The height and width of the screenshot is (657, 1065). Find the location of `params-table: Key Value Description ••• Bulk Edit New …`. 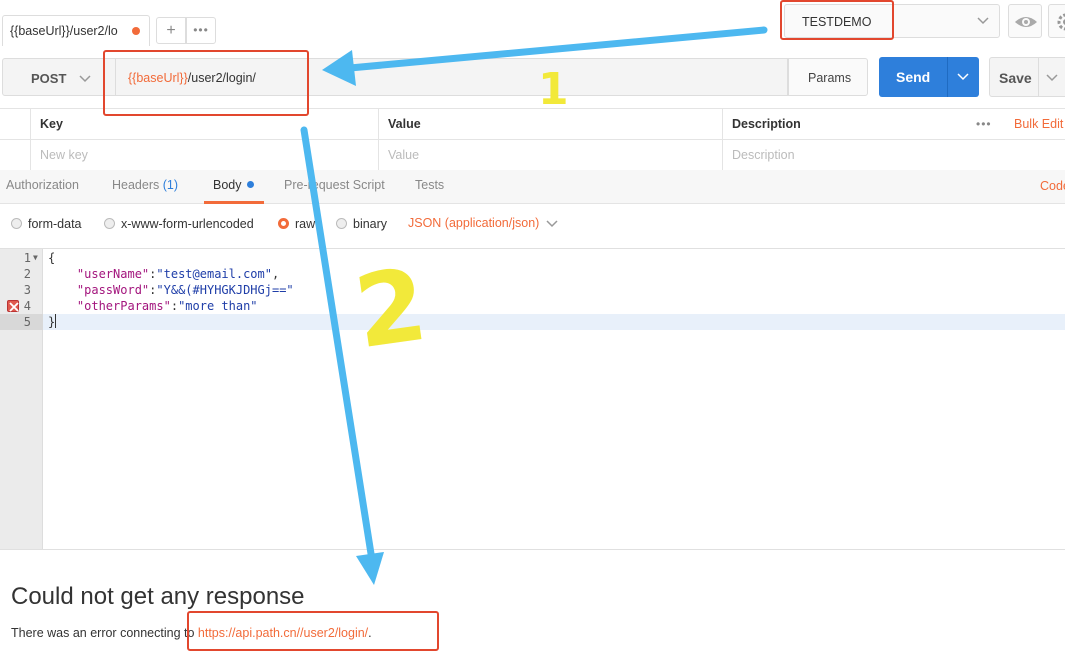

params-table: Key Value Description ••• Bulk Edit New … is located at coordinates (532, 139).